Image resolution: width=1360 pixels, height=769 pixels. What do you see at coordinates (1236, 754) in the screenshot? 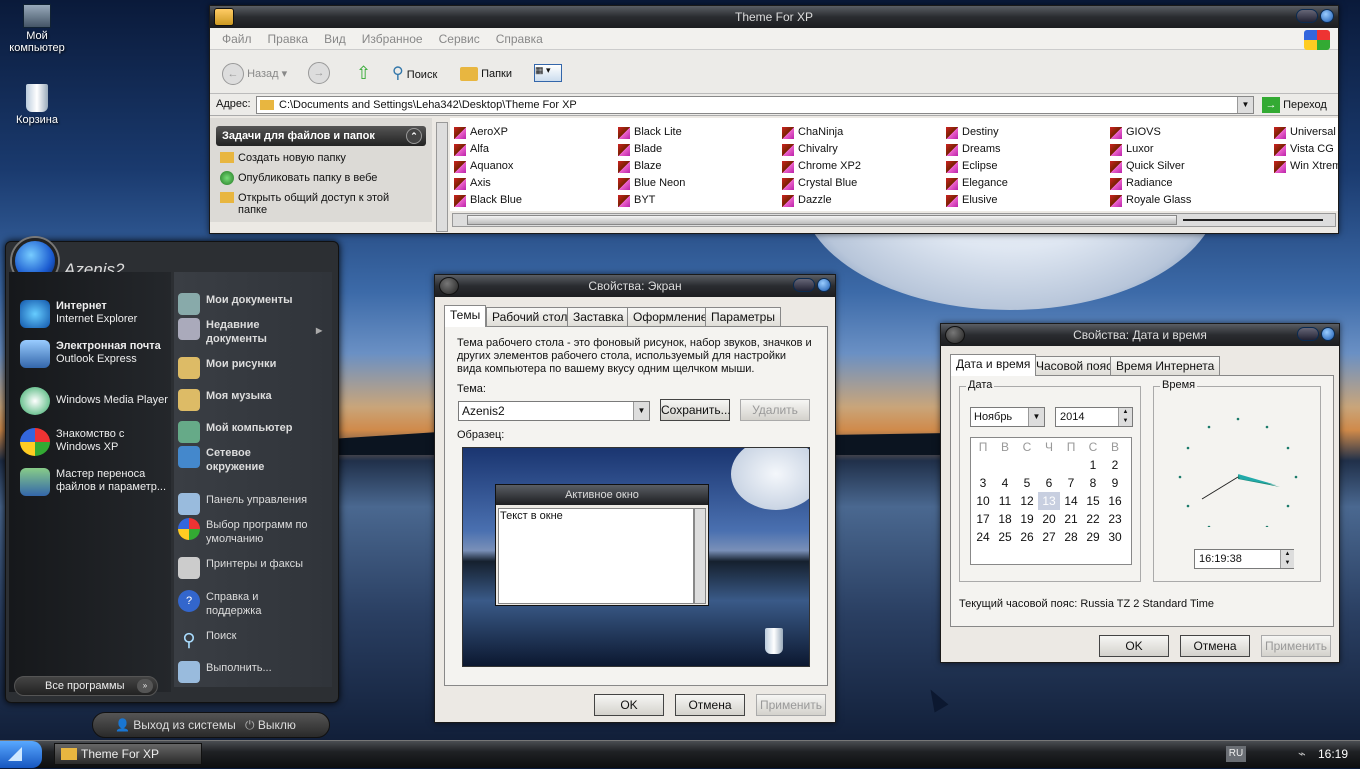
I see `language-indicator: RU` at bounding box center [1236, 754].